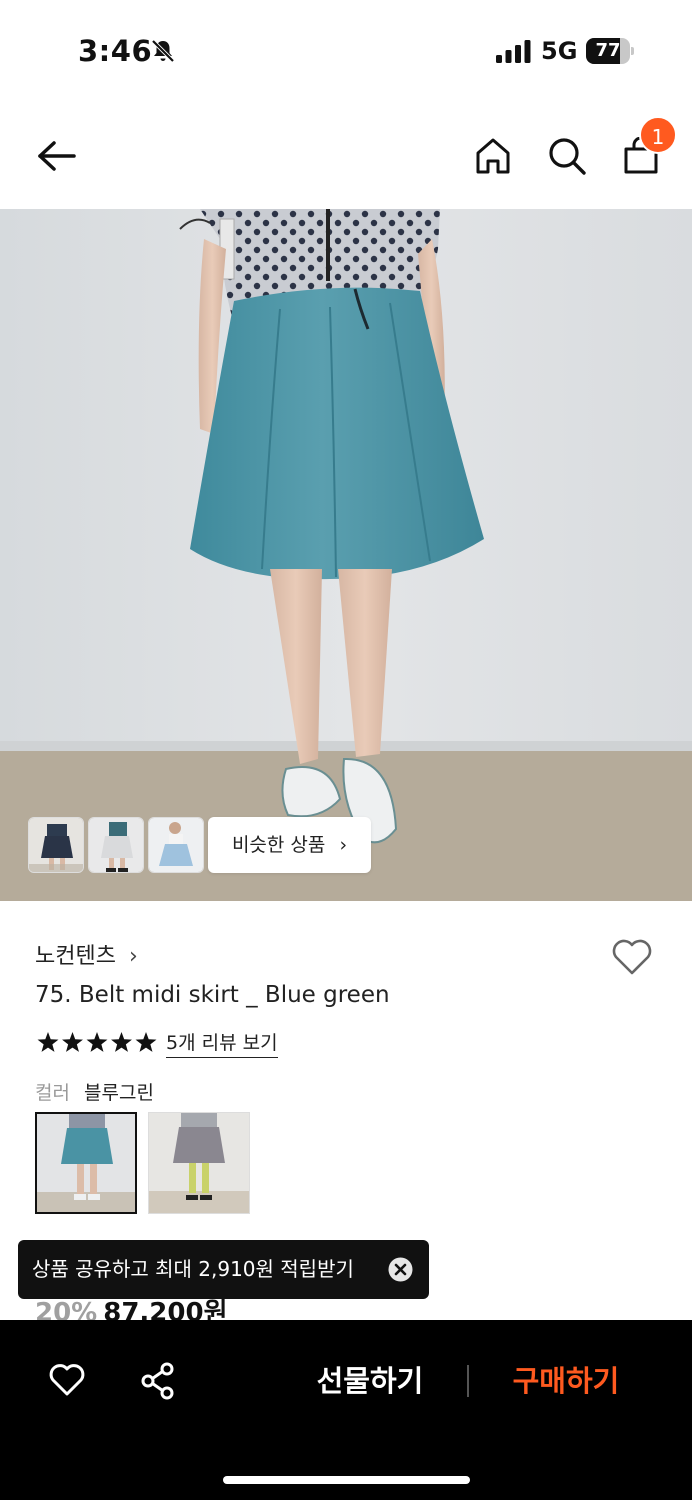 The image size is (692, 1500). What do you see at coordinates (346, 155) in the screenshot?
I see `top-navigation` at bounding box center [346, 155].